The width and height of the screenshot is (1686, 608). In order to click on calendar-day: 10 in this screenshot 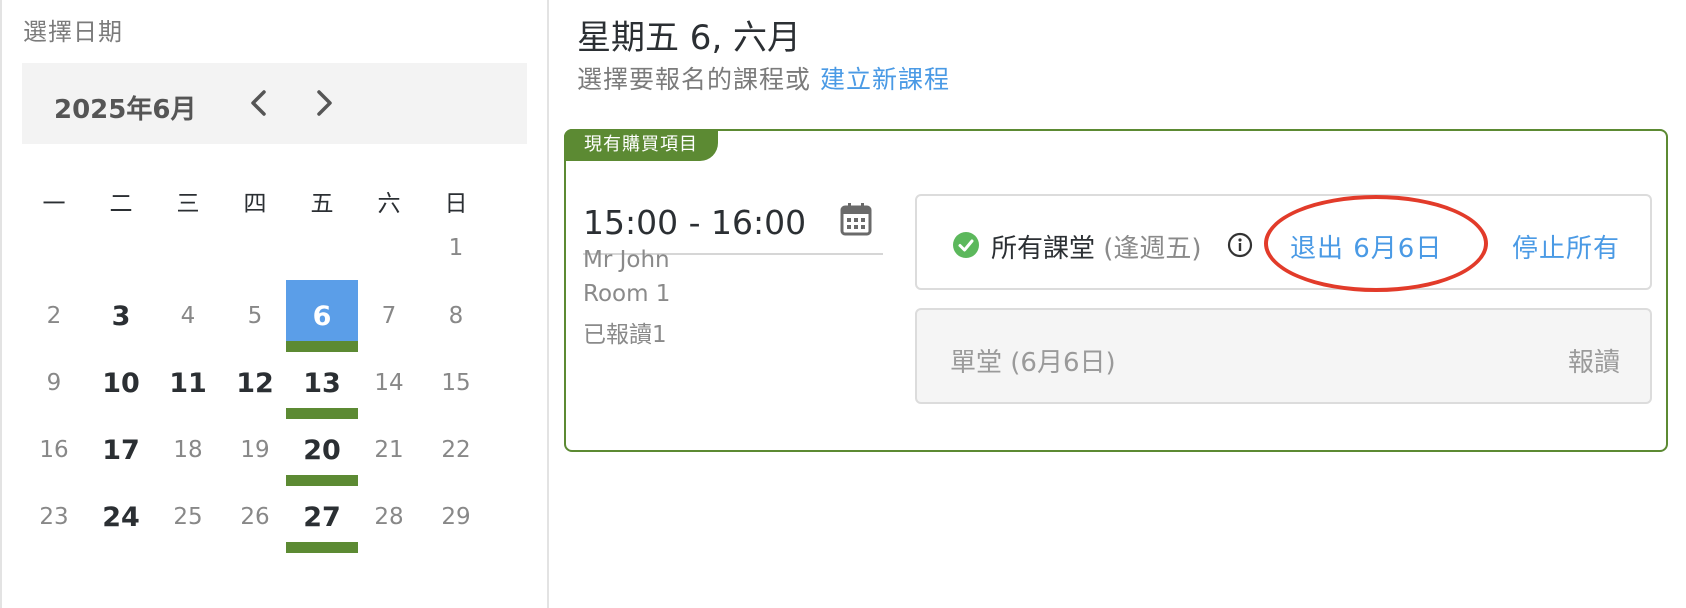, I will do `click(121, 383)`.